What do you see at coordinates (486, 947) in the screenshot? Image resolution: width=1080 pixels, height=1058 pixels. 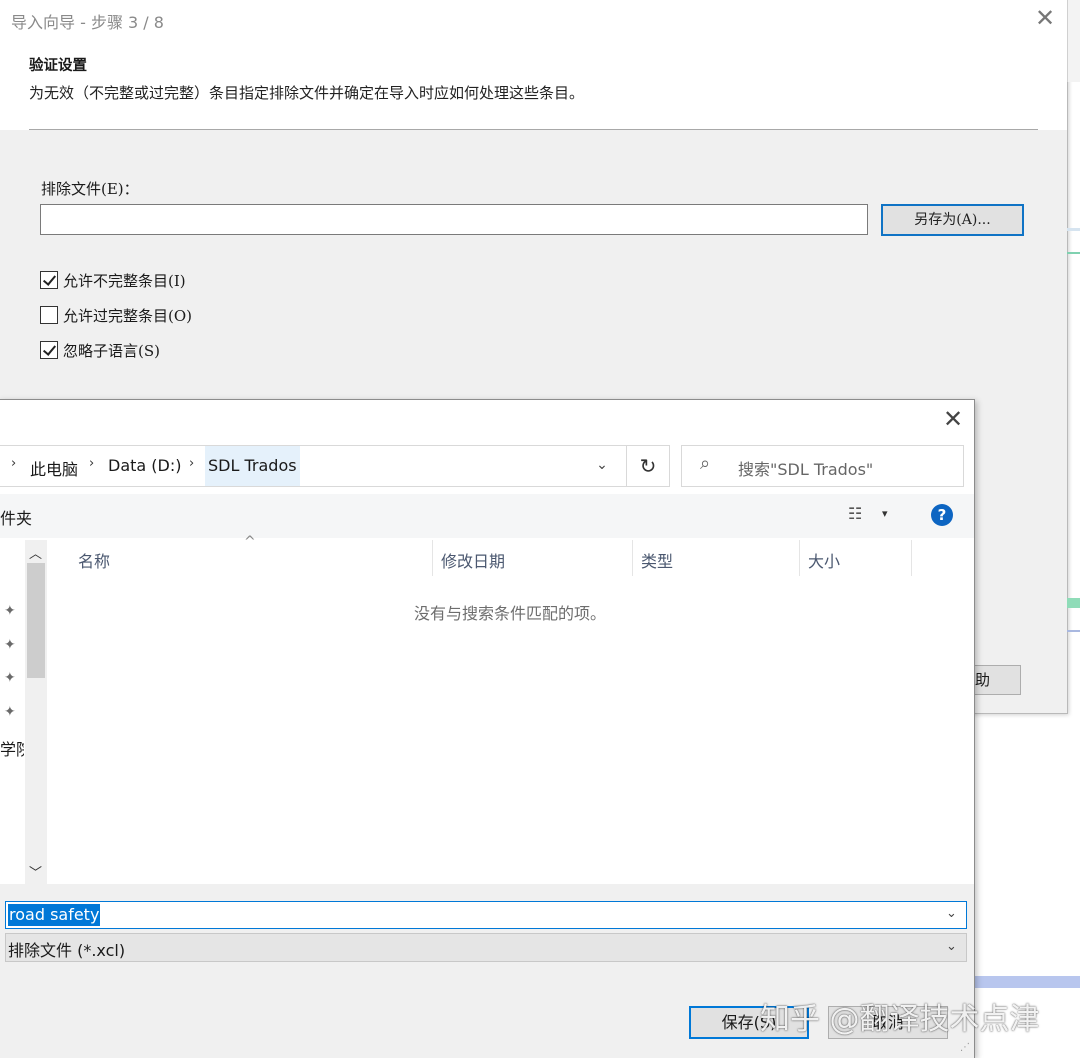 I see `file-type-select` at bounding box center [486, 947].